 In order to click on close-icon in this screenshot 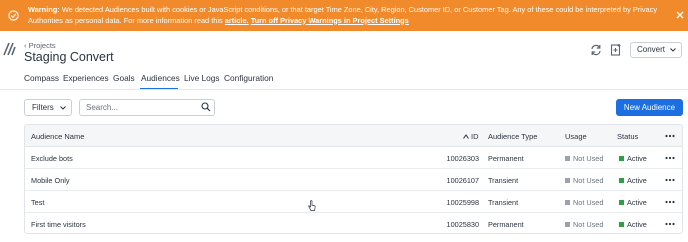, I will do `click(680, 15)`.